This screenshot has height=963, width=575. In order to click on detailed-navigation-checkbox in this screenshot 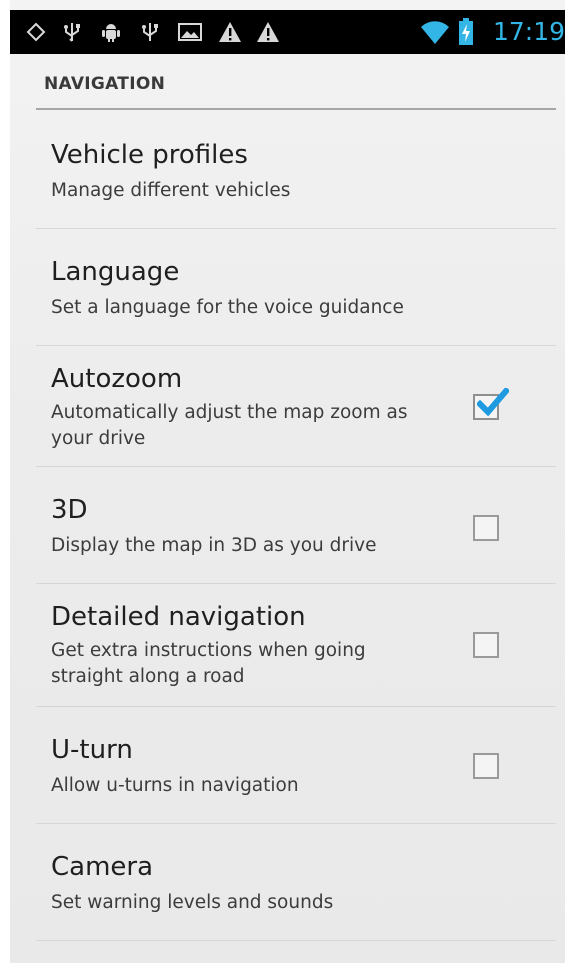, I will do `click(486, 645)`.